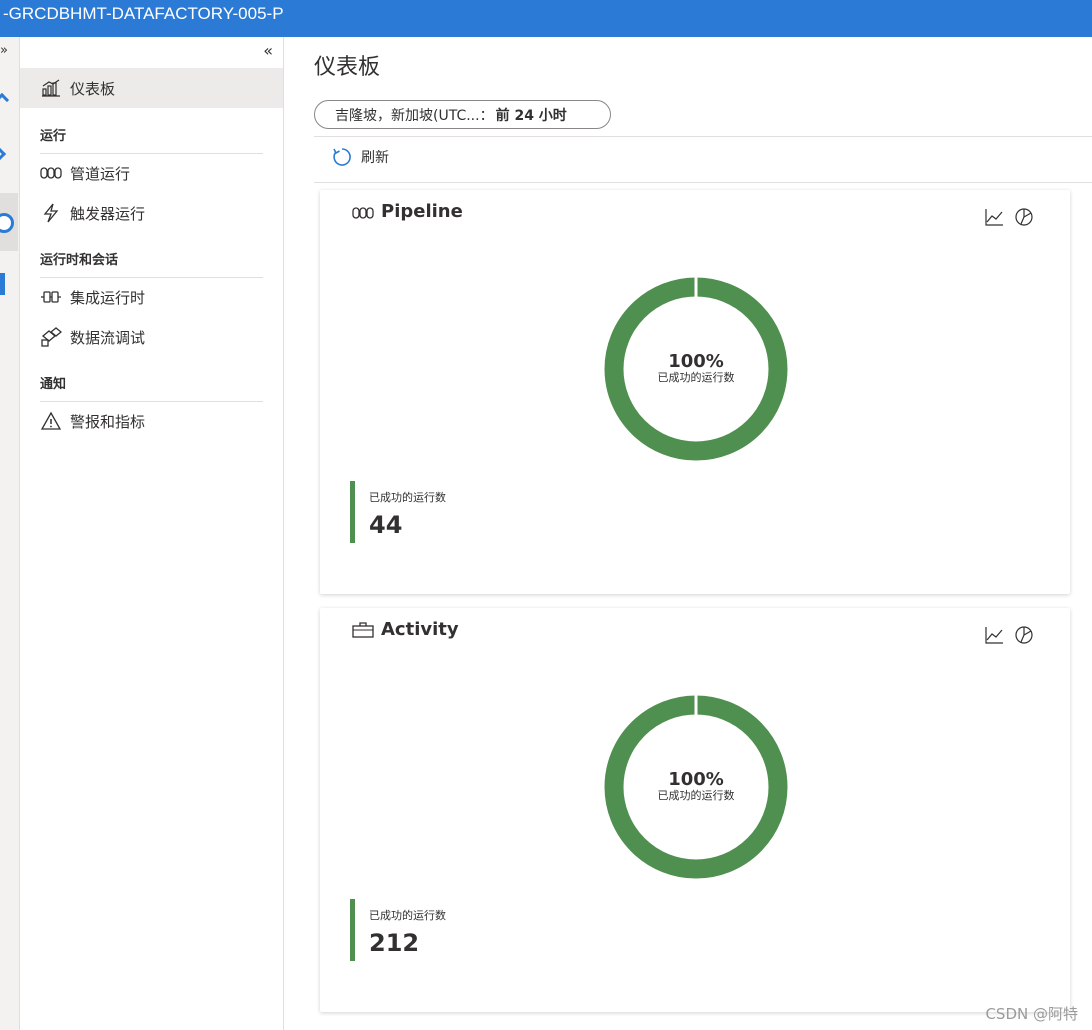 This screenshot has height=1030, width=1092. I want to click on nav-item-dashboard: 仪表板, so click(151, 88).